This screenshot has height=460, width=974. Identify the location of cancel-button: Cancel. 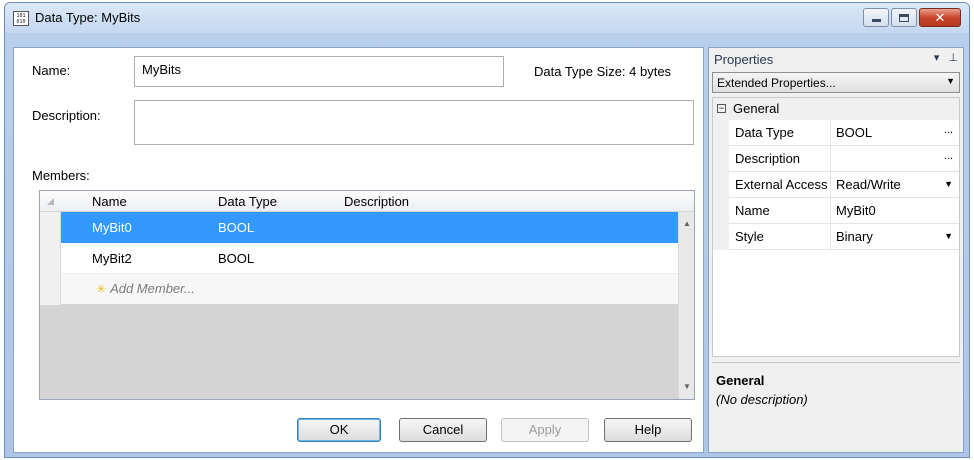
(443, 430).